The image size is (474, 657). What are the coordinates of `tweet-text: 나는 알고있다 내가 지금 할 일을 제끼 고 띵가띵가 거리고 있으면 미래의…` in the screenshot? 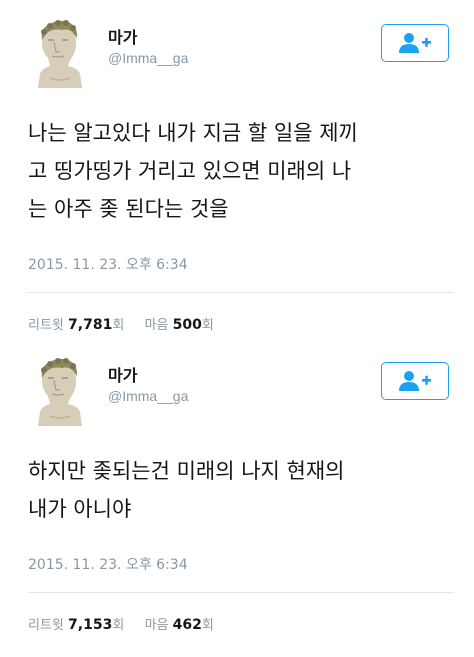 It's located at (193, 171).